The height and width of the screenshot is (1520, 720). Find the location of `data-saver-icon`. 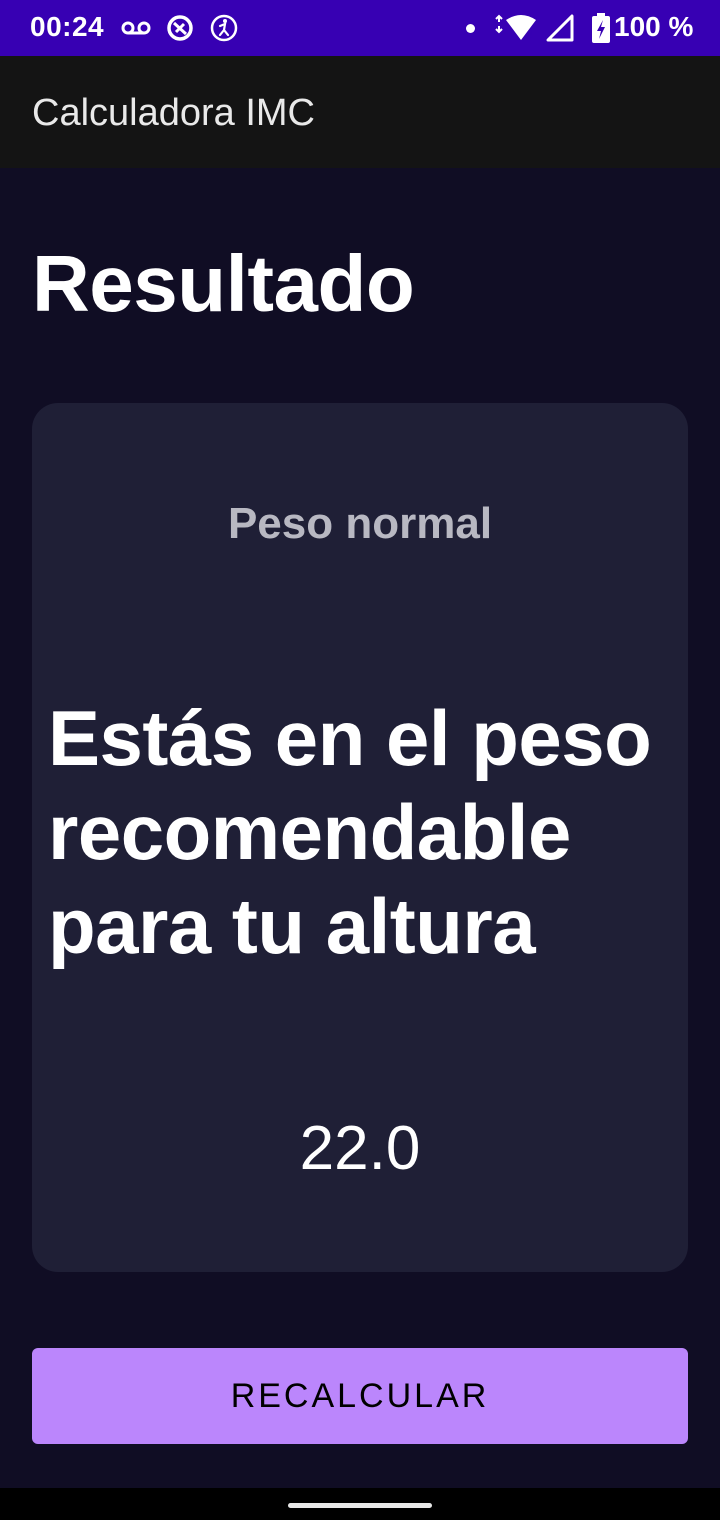

data-saver-icon is located at coordinates (180, 28).